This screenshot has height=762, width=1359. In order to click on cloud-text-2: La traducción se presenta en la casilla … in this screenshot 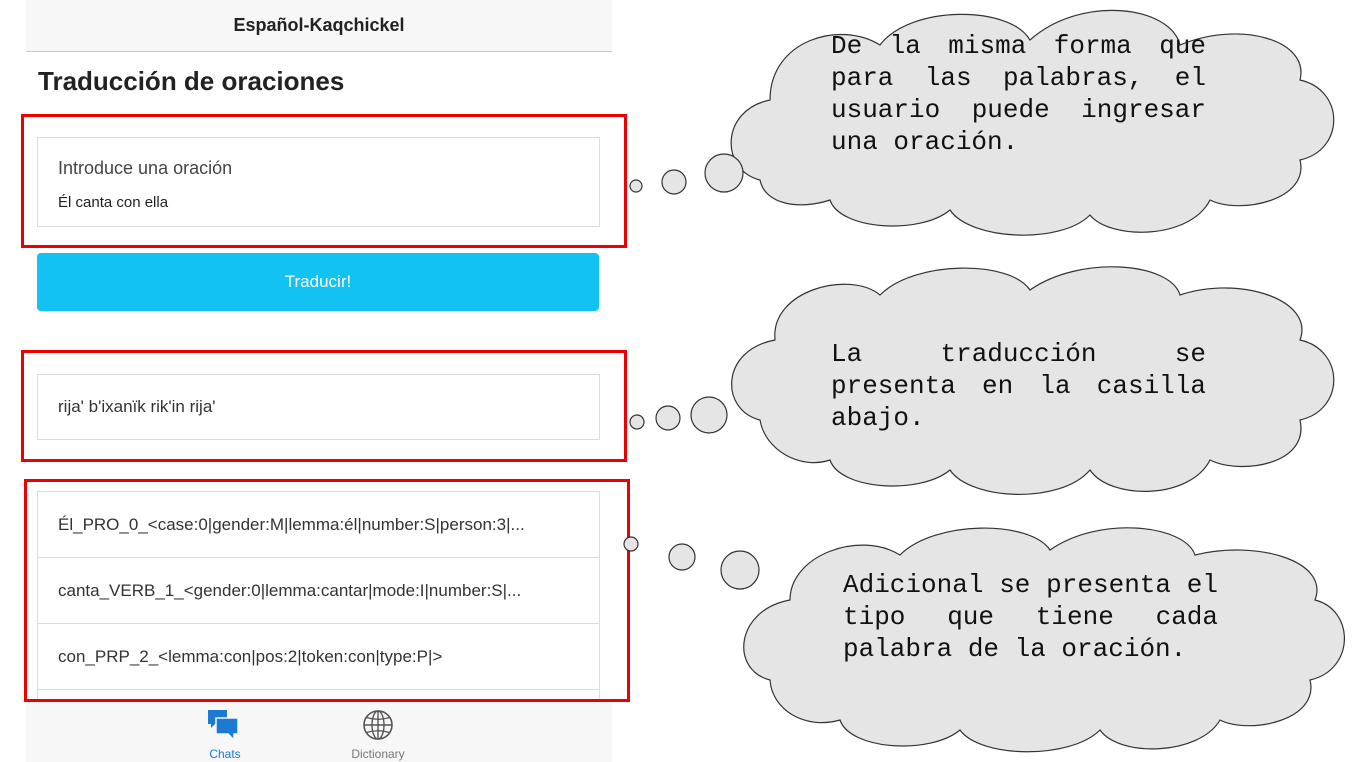, I will do `click(1018, 386)`.